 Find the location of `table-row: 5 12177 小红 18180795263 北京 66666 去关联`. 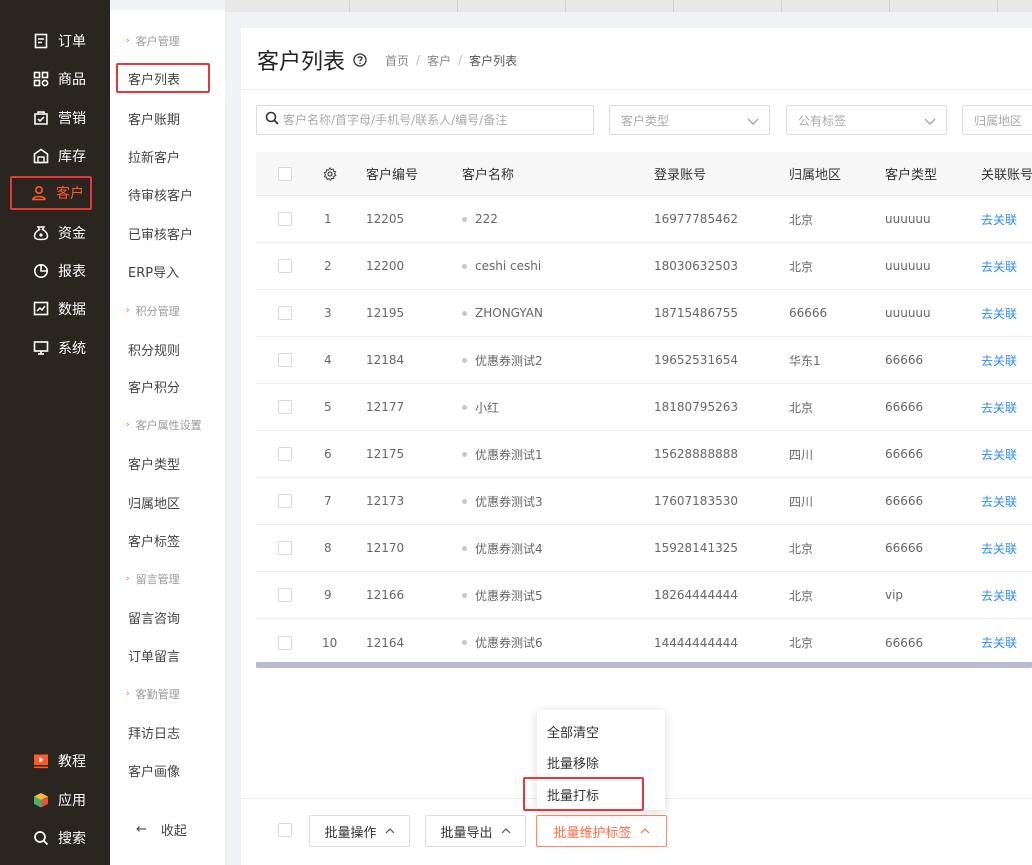

table-row: 5 12177 小红 18180795263 北京 66666 去关联 is located at coordinates (644, 407).